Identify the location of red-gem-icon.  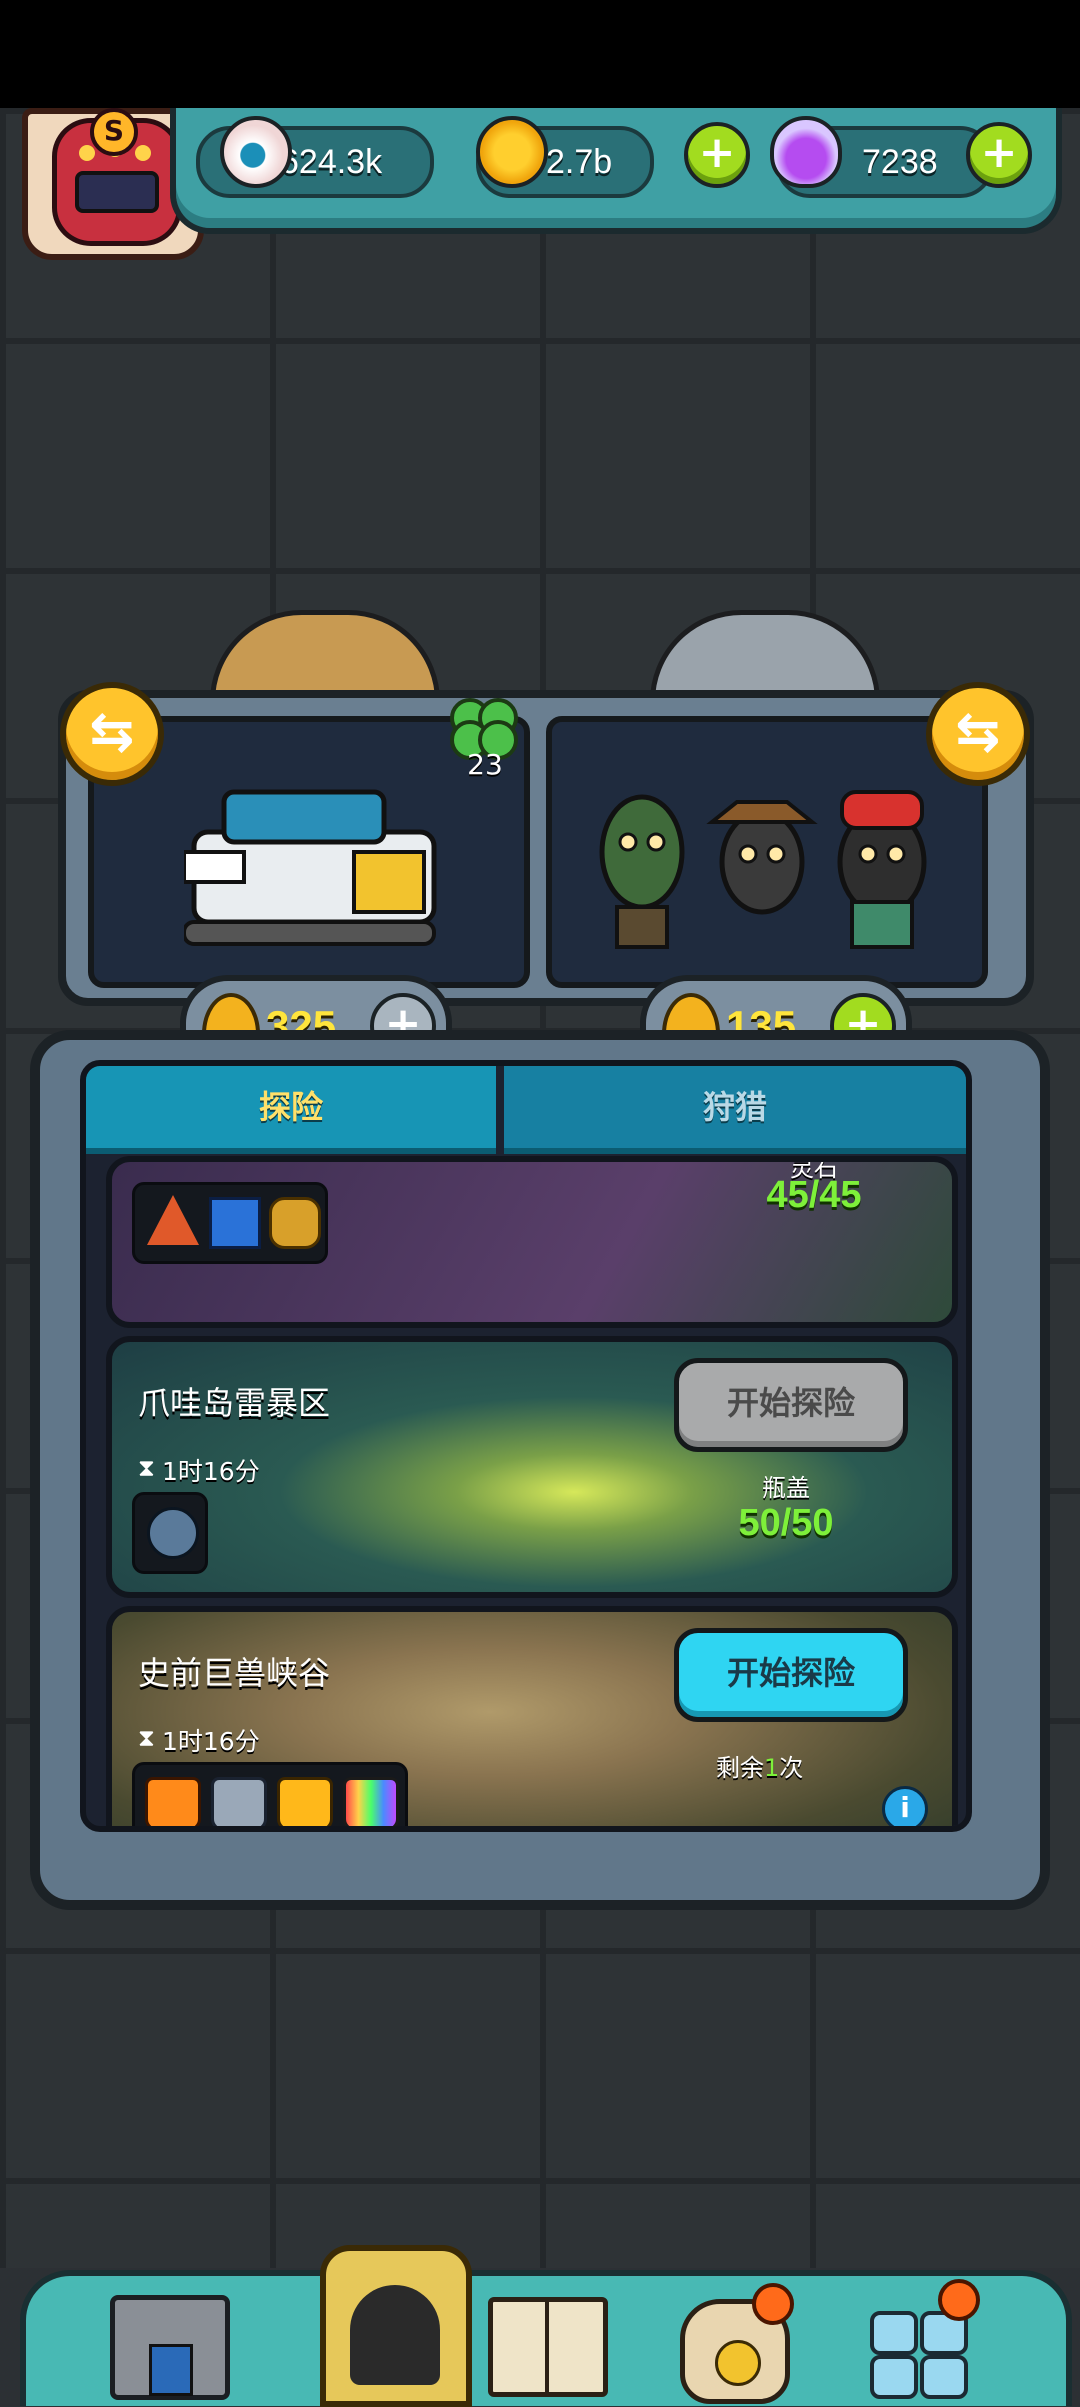
(173, 1220).